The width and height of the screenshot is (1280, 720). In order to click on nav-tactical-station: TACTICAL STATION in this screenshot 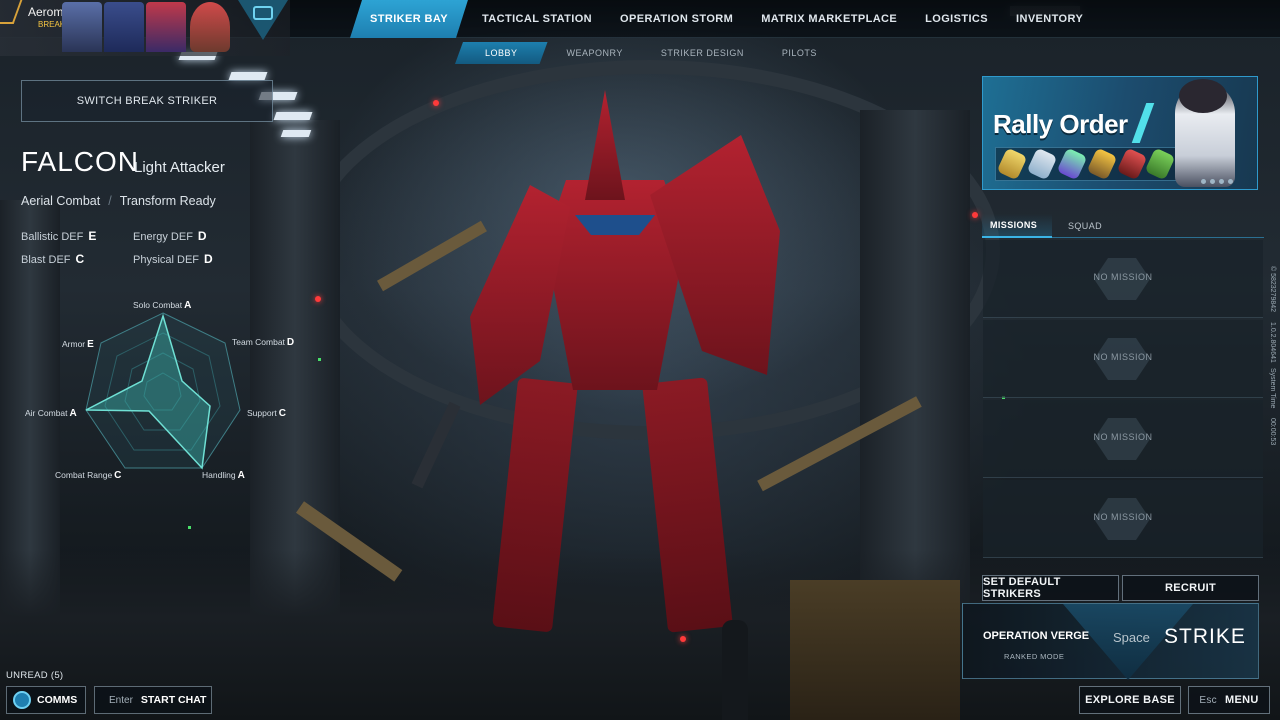, I will do `click(537, 19)`.